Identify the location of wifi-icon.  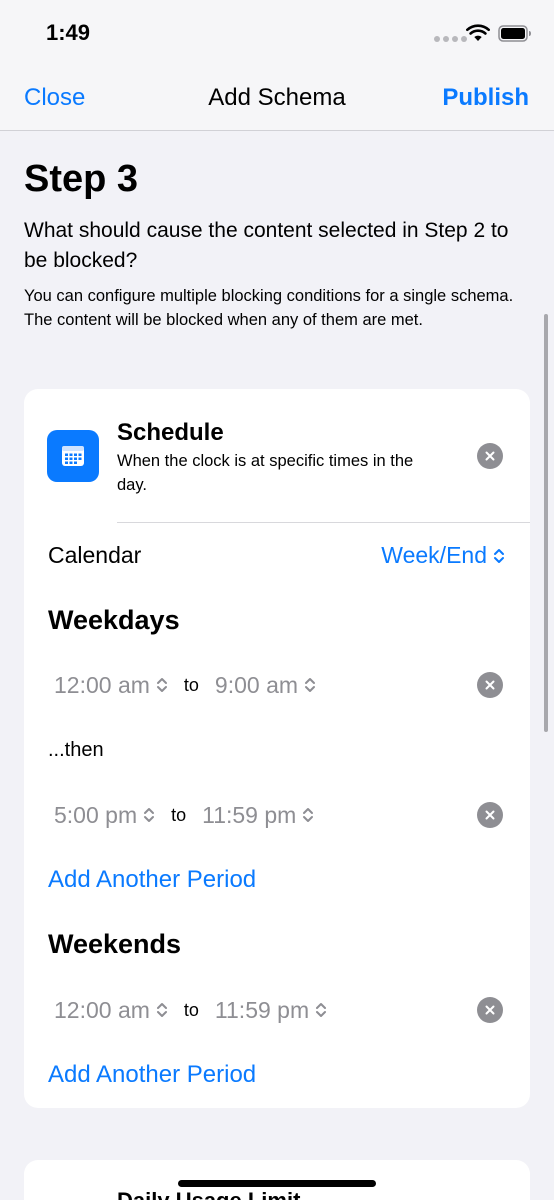
(478, 32).